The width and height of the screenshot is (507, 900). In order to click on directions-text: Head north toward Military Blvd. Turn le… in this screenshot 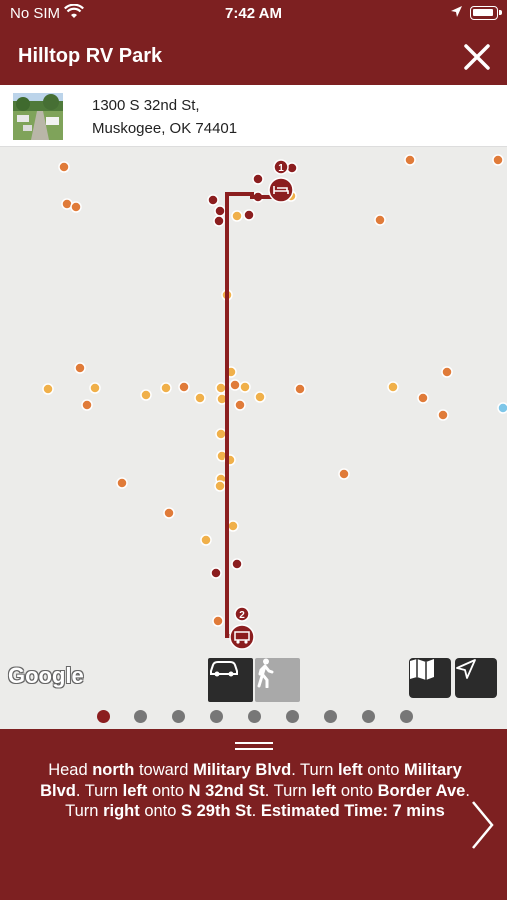, I will do `click(255, 791)`.